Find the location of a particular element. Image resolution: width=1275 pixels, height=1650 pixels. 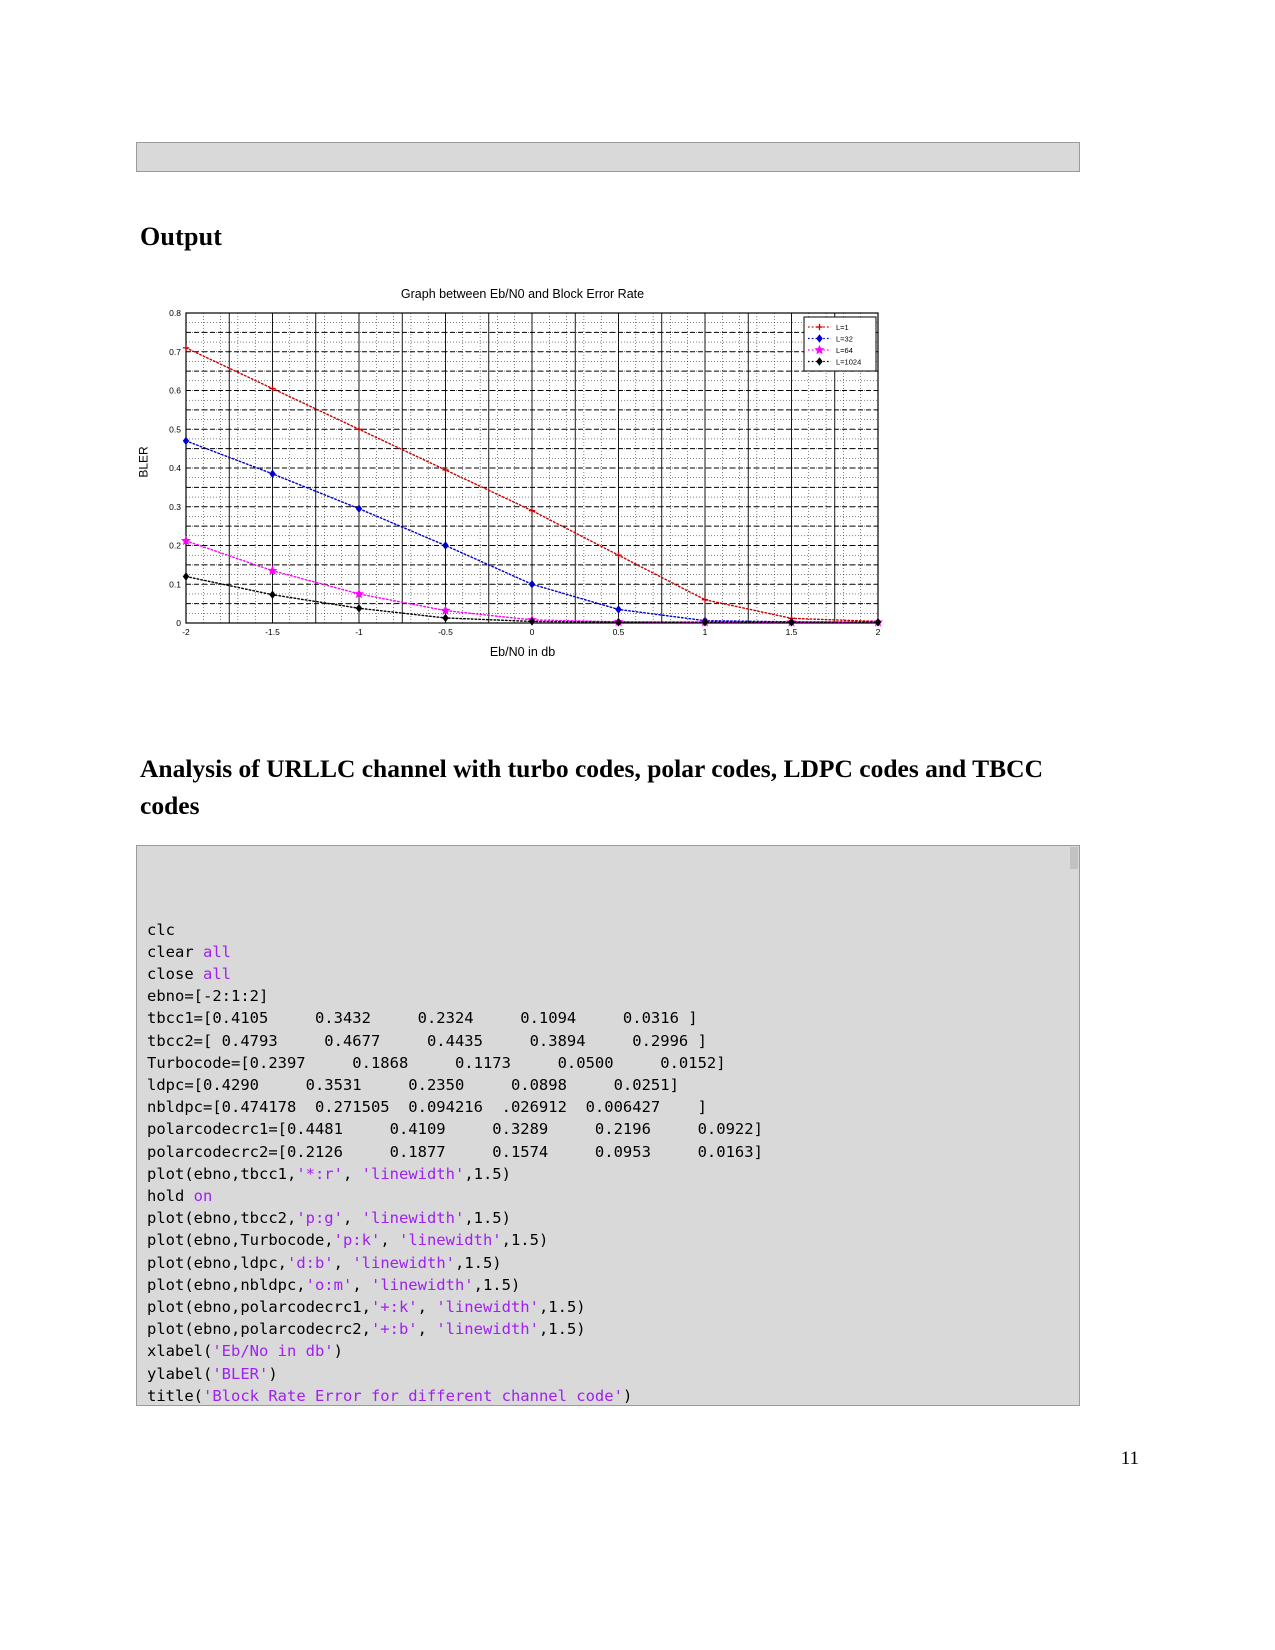

x-tick-label: -2 is located at coordinates (186, 632).